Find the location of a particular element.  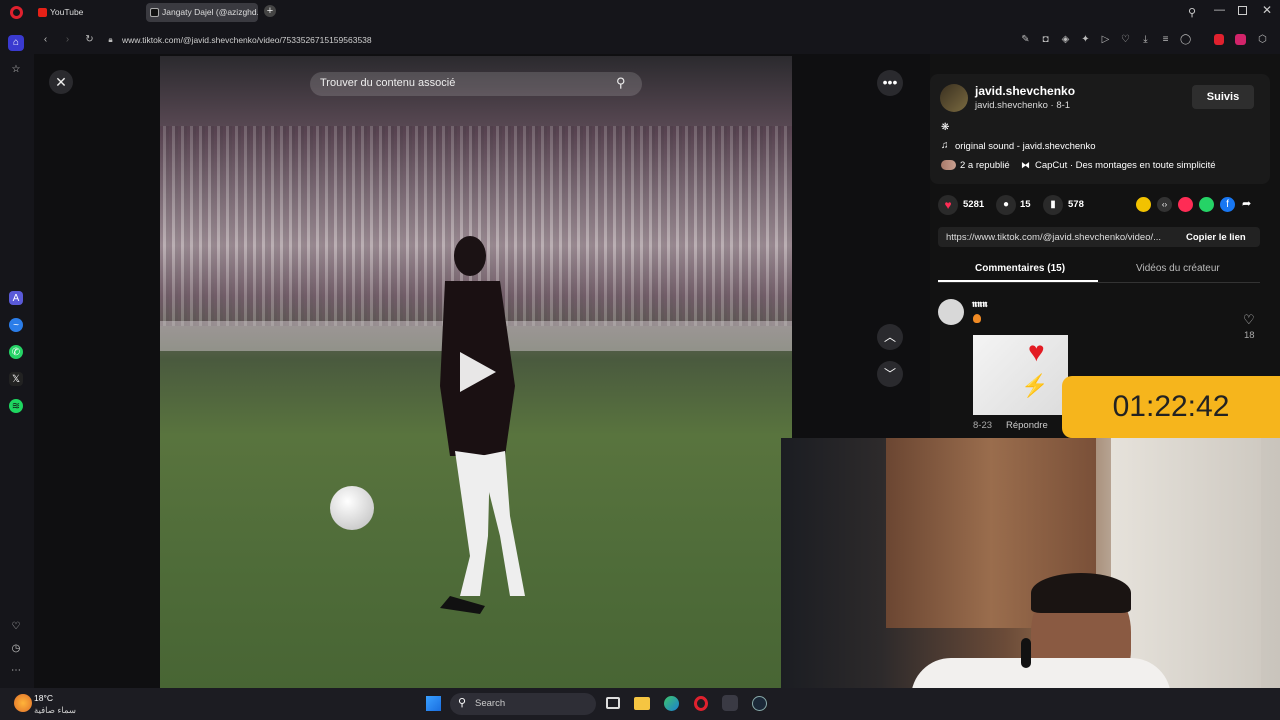

username: javid.shevchenko is located at coordinates (1025, 91).